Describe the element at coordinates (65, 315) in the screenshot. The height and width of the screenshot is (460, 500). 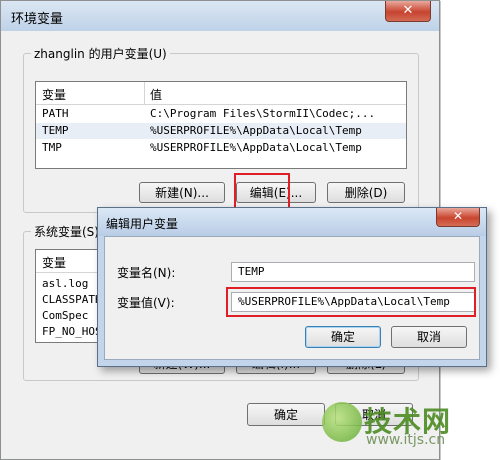
I see `variable-name: ComSpec` at that location.